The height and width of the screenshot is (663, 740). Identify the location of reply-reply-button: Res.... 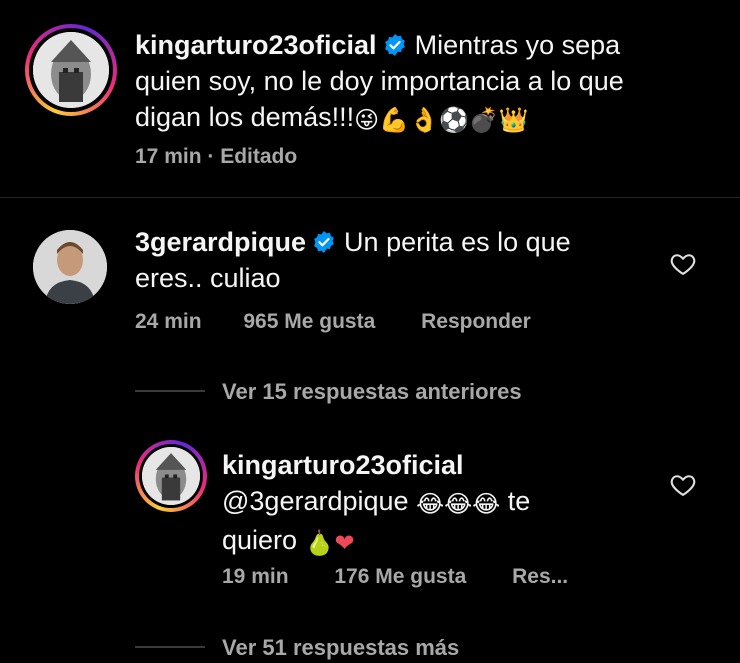
(540, 576).